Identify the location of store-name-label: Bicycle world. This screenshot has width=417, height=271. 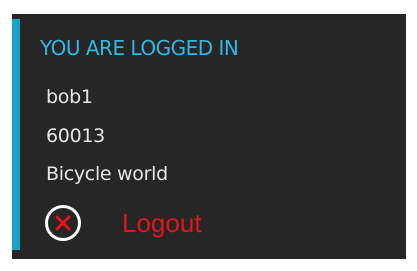
(107, 174).